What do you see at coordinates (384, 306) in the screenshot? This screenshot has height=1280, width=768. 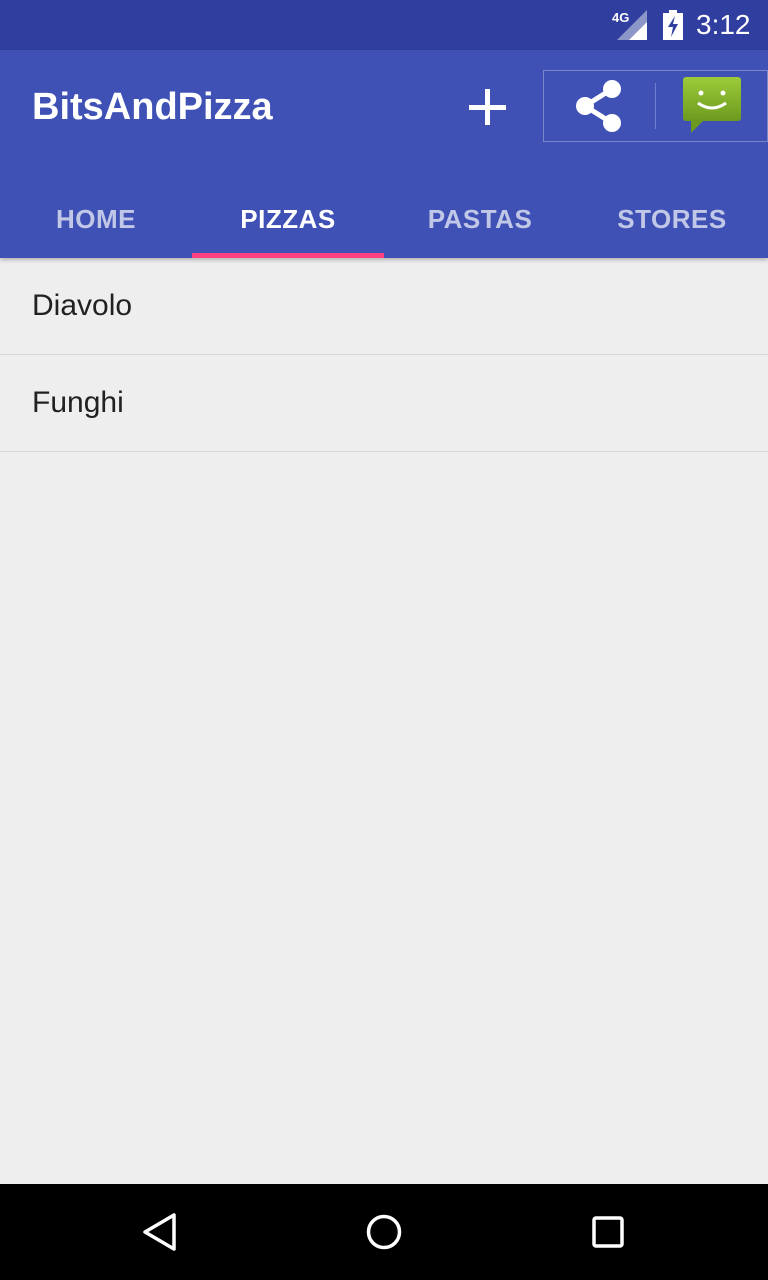 I see `list-item: Diavolo` at bounding box center [384, 306].